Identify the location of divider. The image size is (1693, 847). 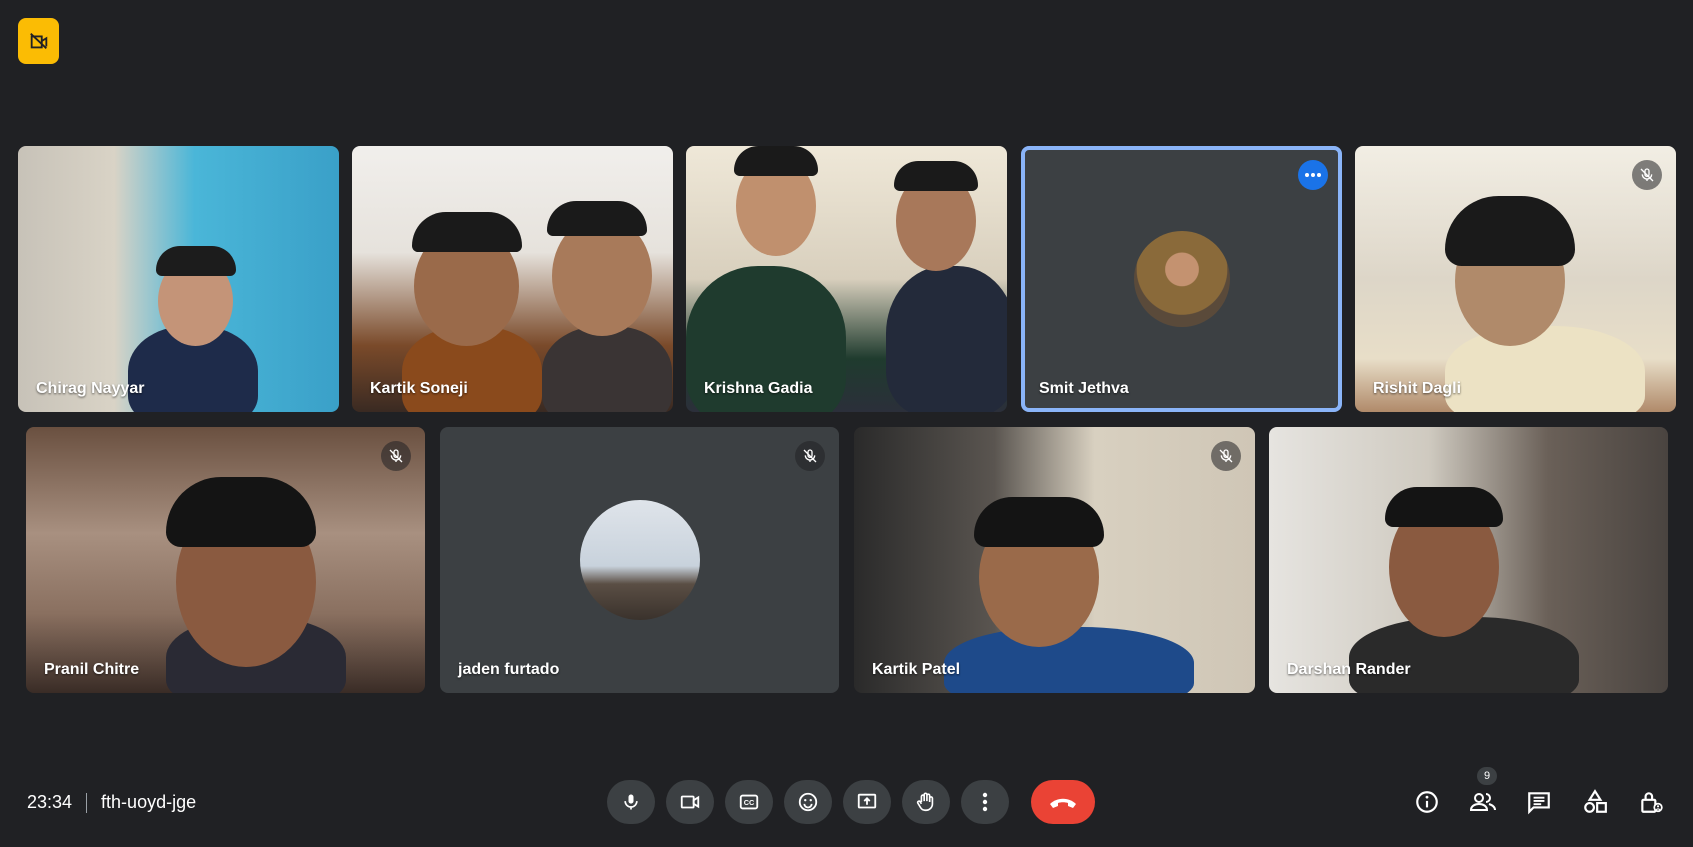
(87, 802).